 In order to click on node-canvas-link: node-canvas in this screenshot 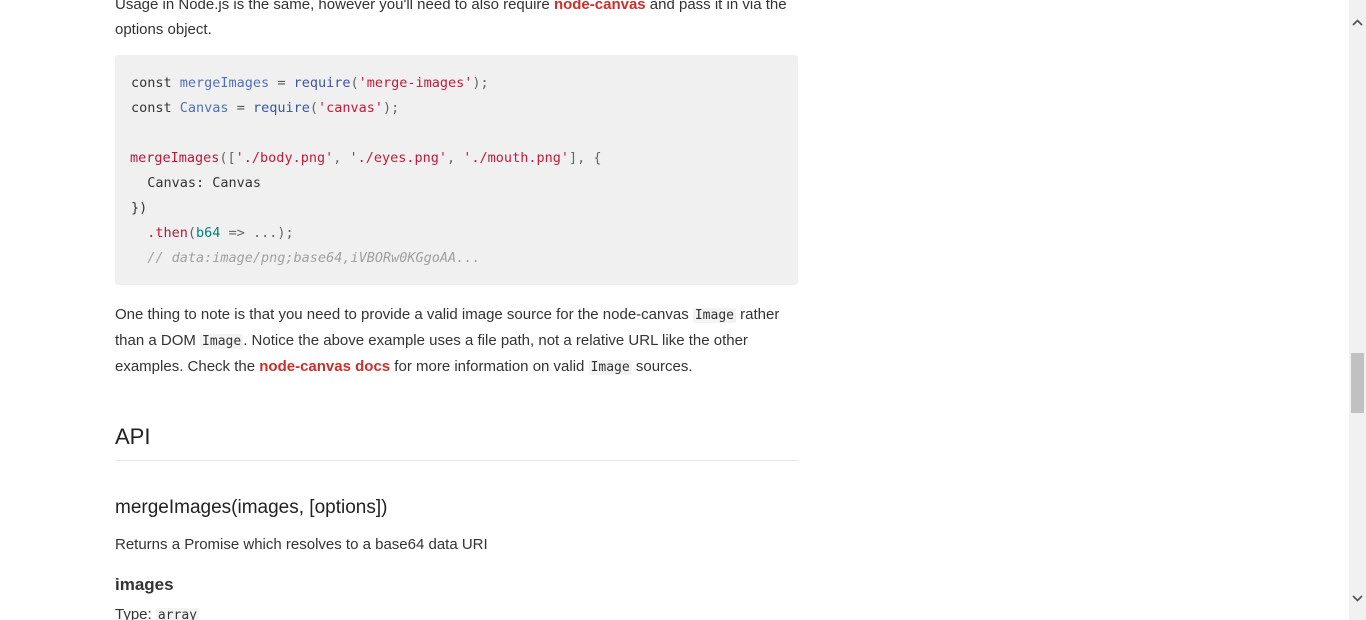, I will do `click(600, 6)`.